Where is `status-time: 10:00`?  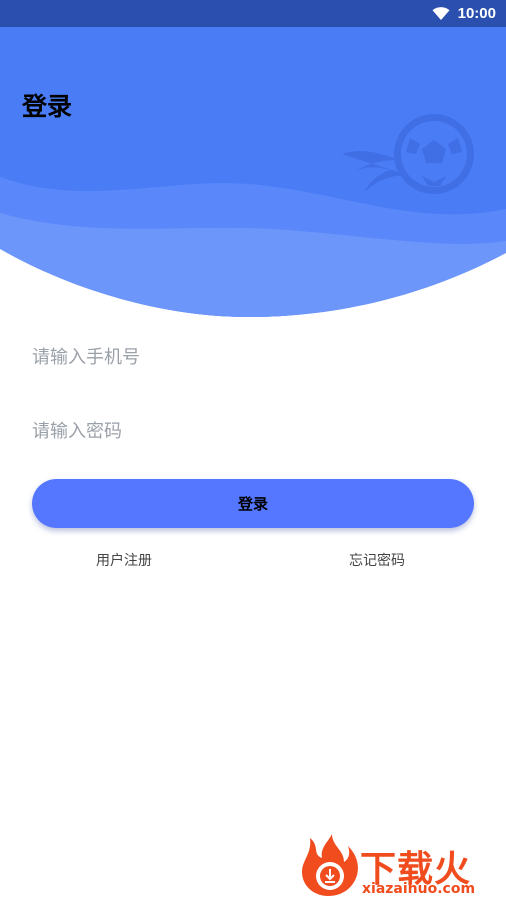
status-time: 10:00 is located at coordinates (476, 13).